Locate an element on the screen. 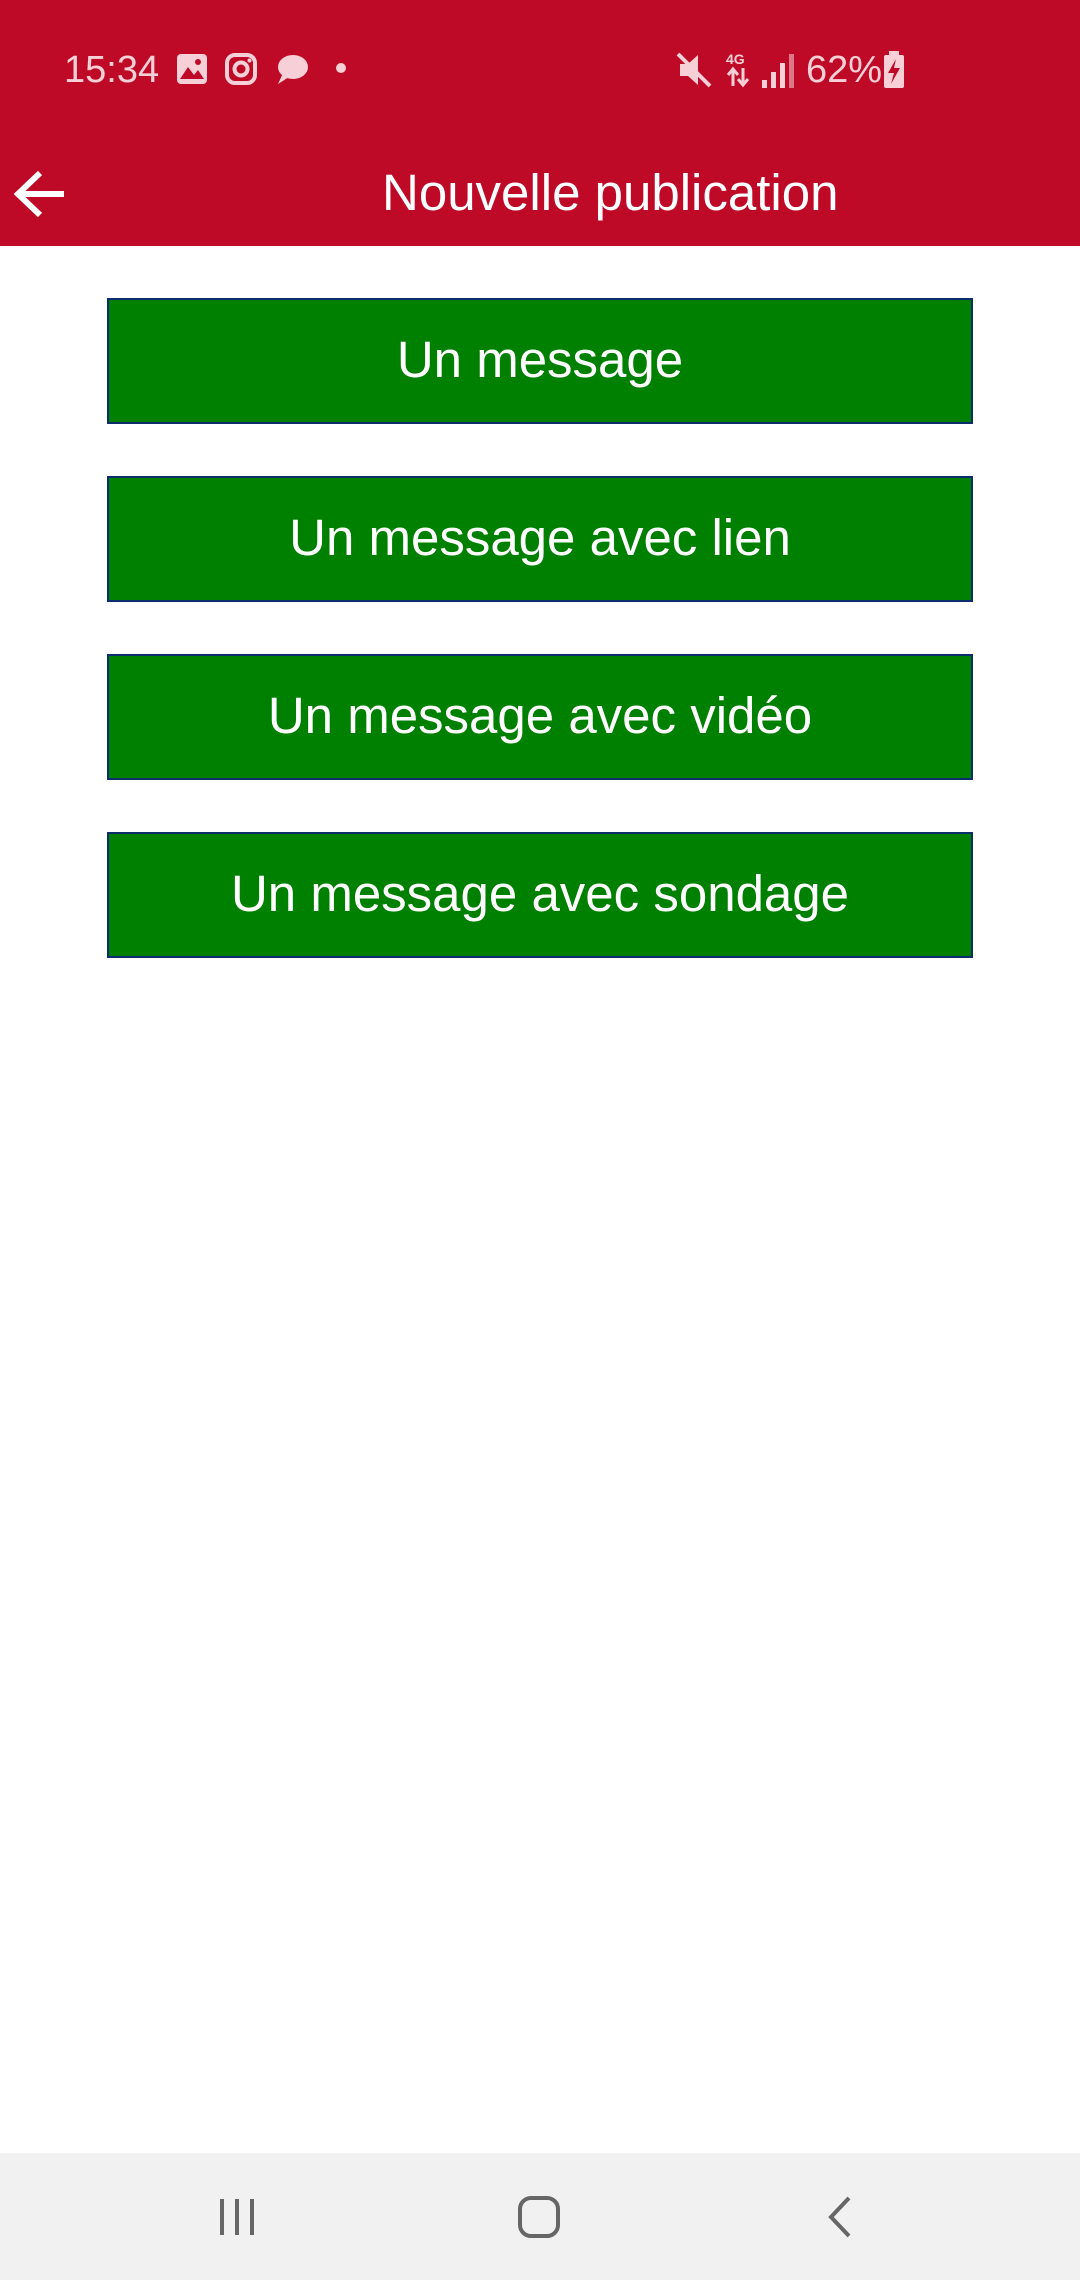 The image size is (1080, 2280). nav-back-button is located at coordinates (841, 2216).